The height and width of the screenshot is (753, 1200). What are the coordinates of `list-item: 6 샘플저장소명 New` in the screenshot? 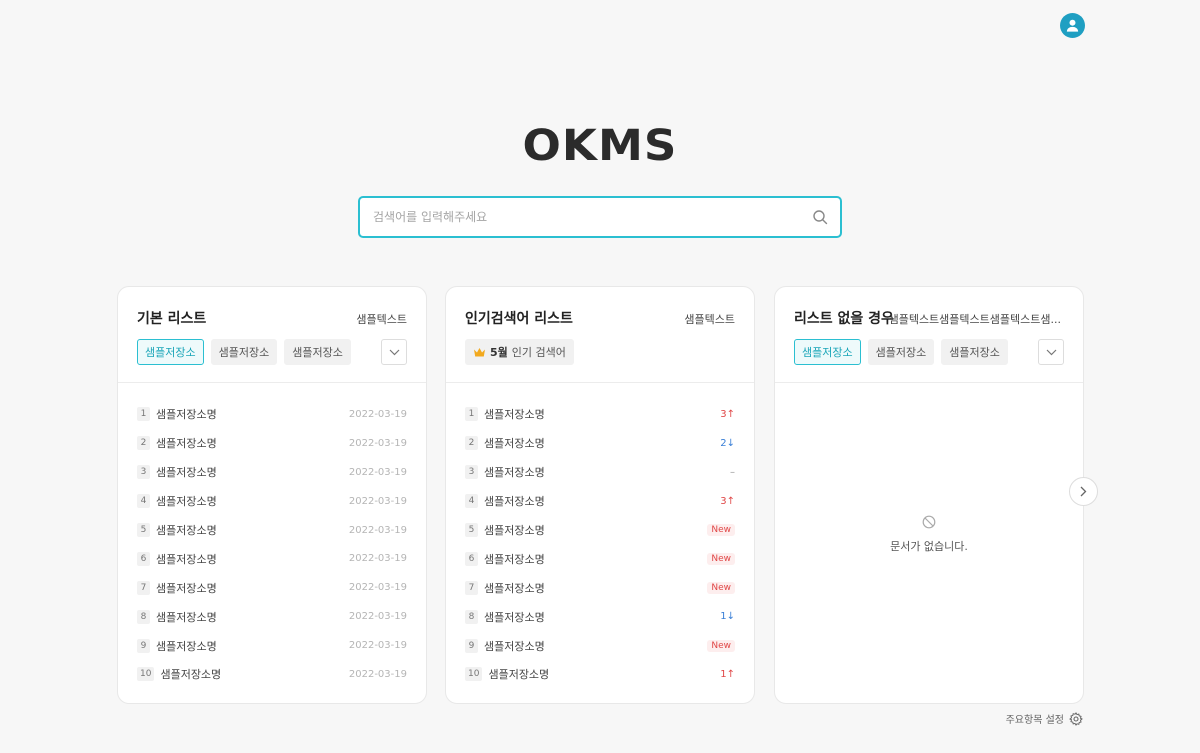 It's located at (600, 558).